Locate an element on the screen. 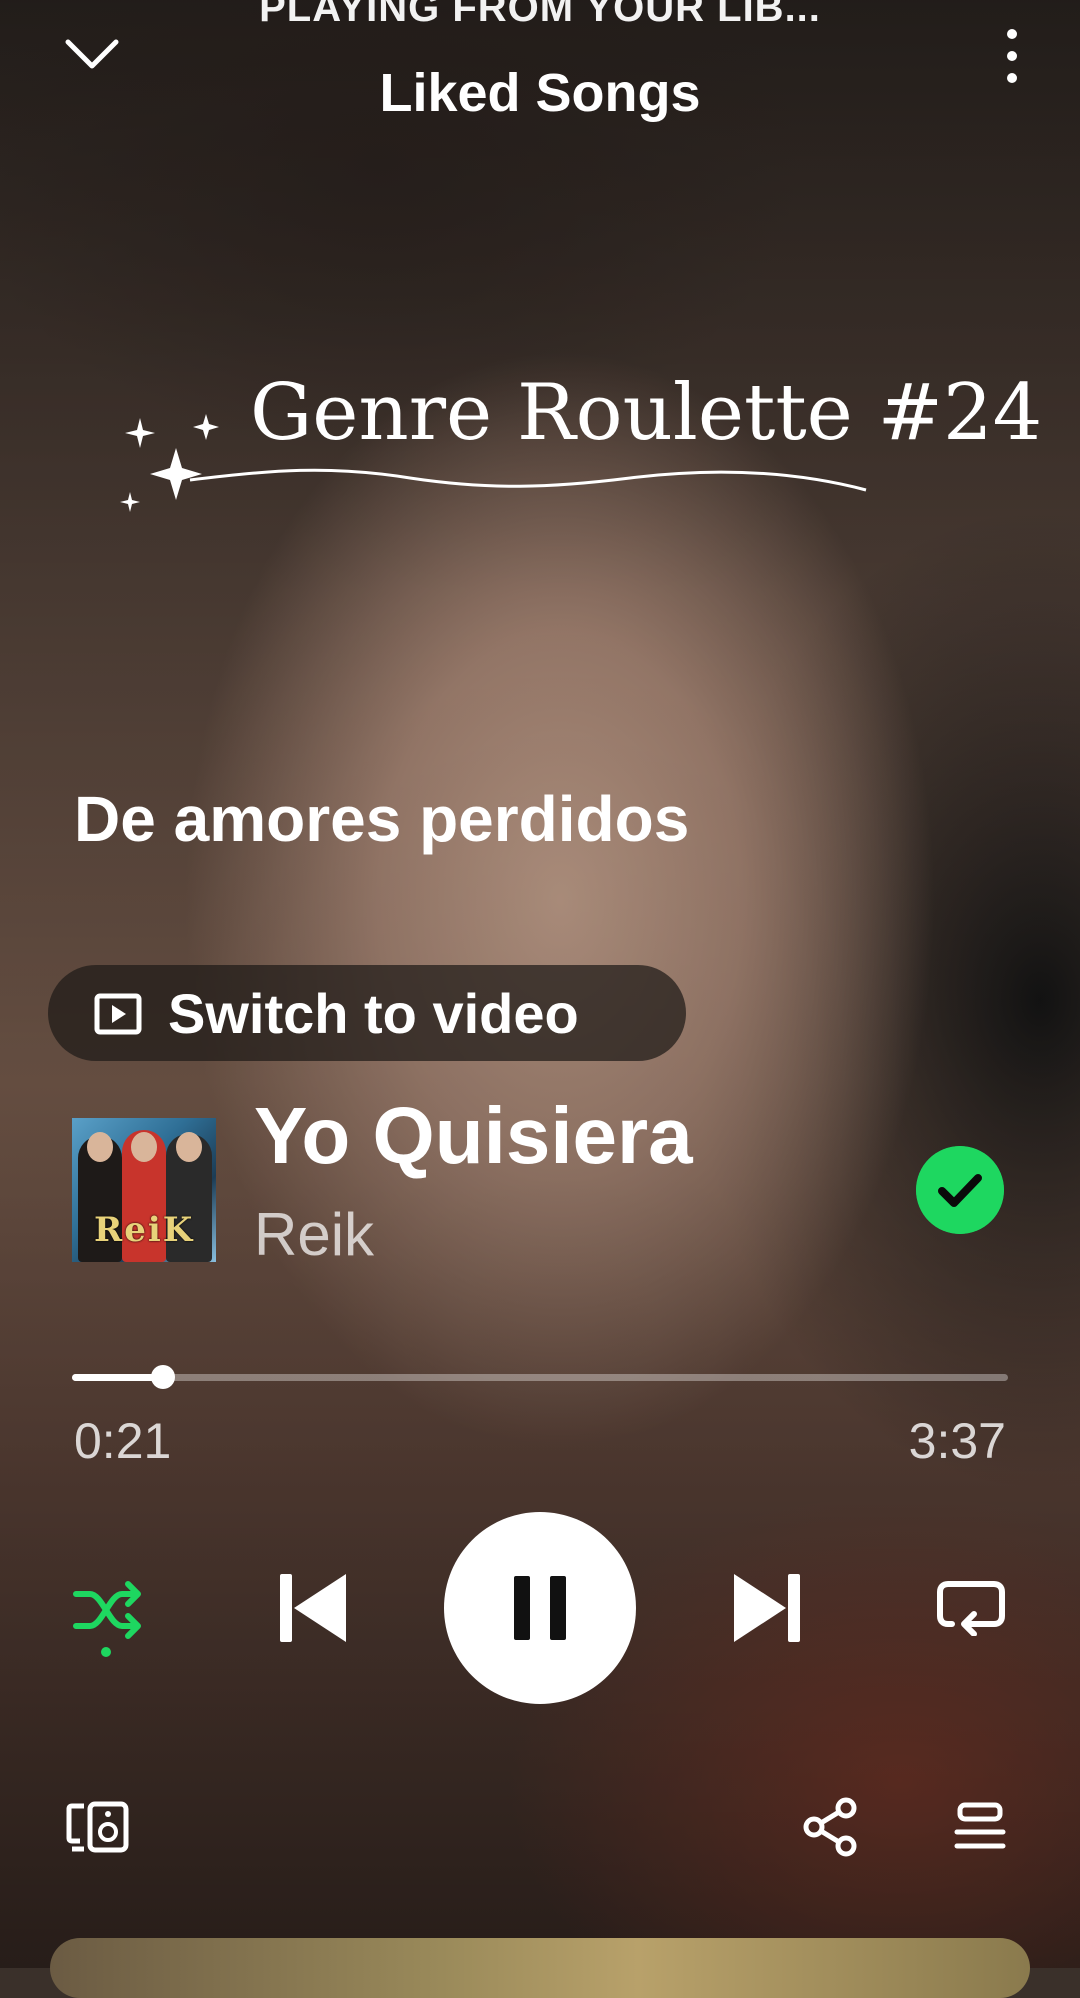 The height and width of the screenshot is (1998, 1080). track-title: Yo Quisiera is located at coordinates (473, 1136).